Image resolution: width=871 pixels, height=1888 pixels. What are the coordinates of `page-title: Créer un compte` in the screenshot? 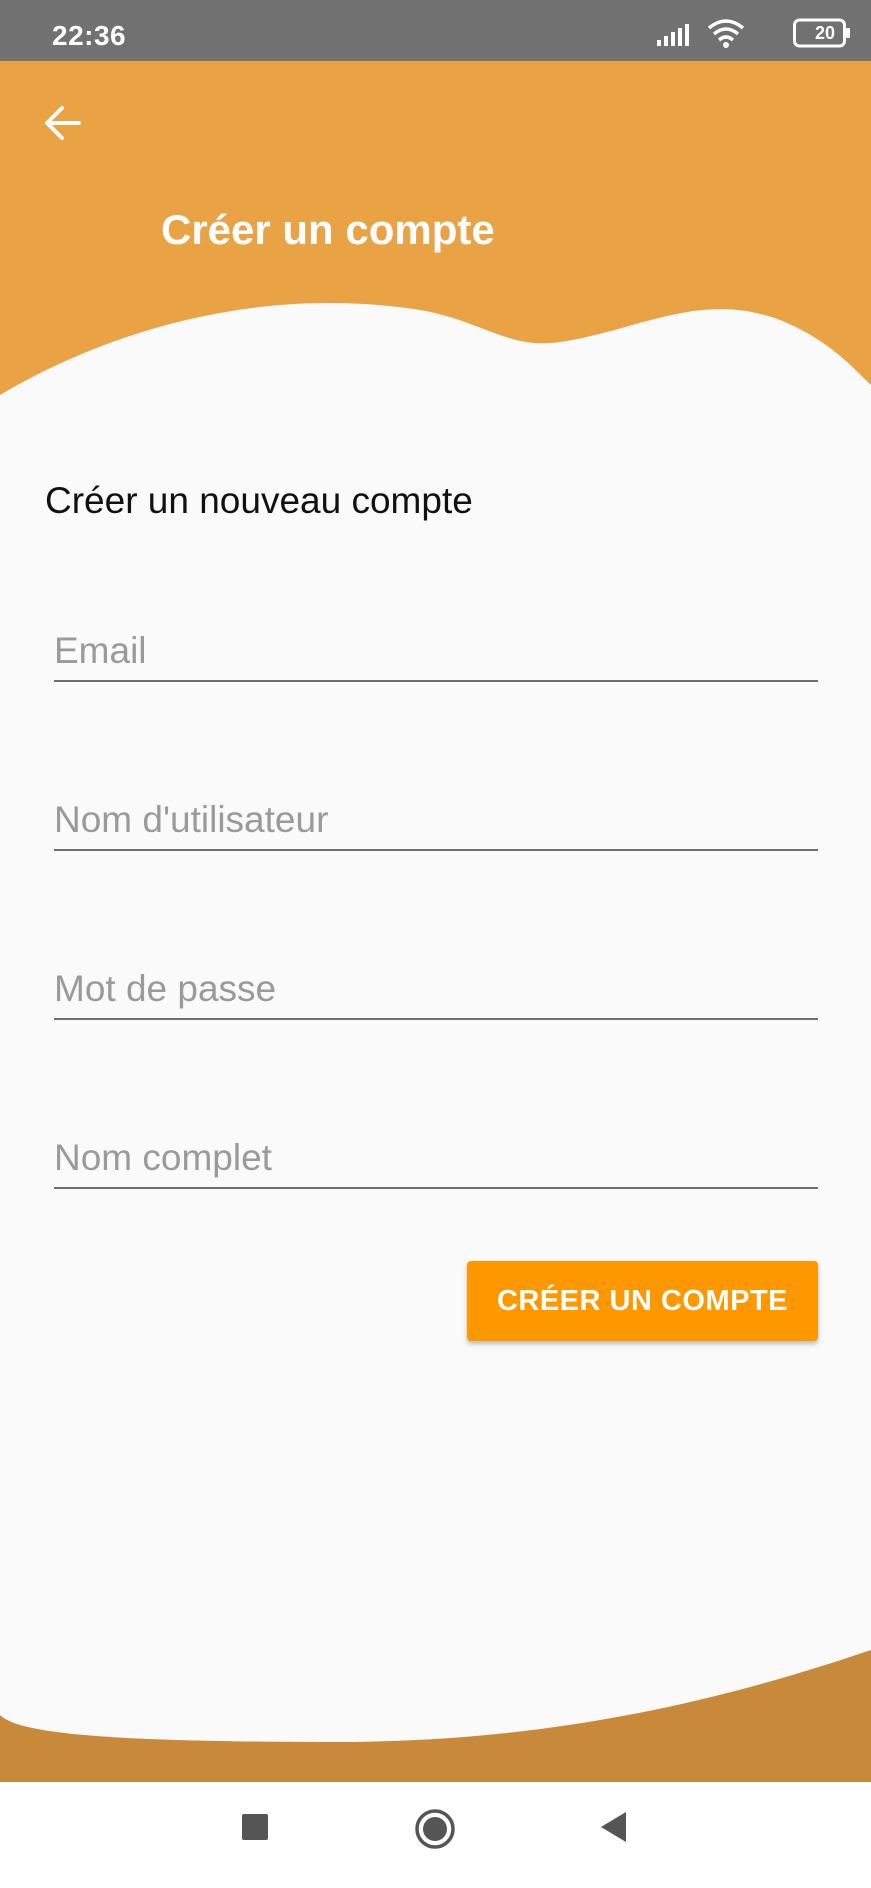 It's located at (328, 229).